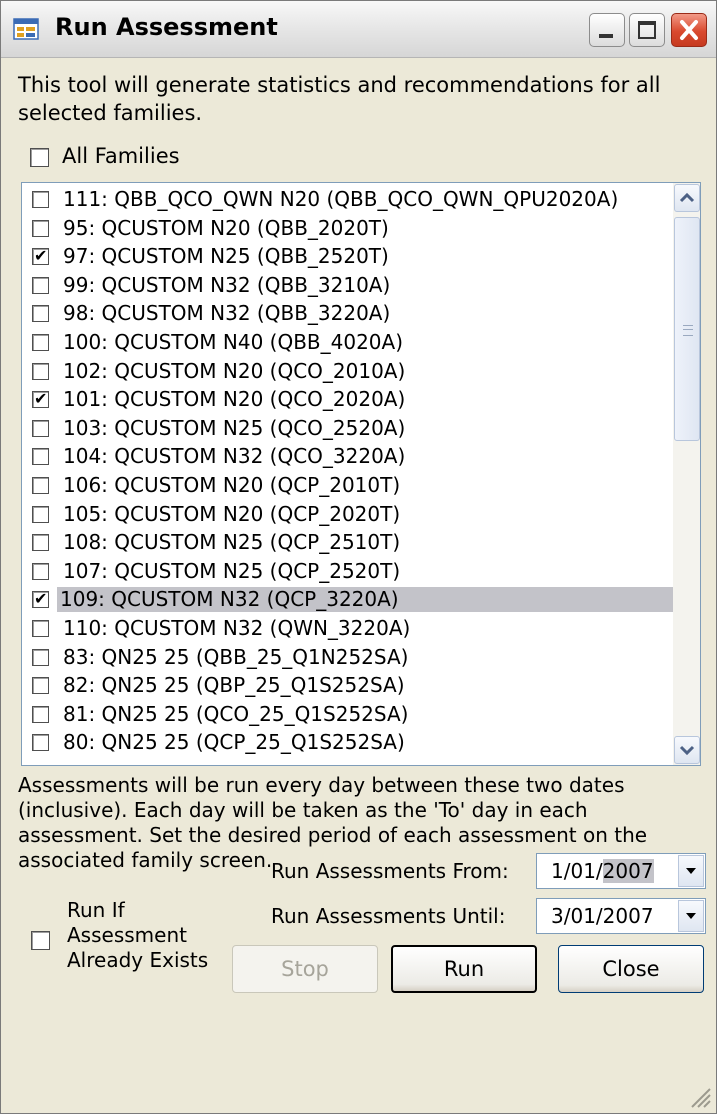 This screenshot has width=717, height=1114. Describe the element at coordinates (236, 713) in the screenshot. I see `family-label: 81: QN25 25 (QCO_25_Q1S252SA)` at that location.